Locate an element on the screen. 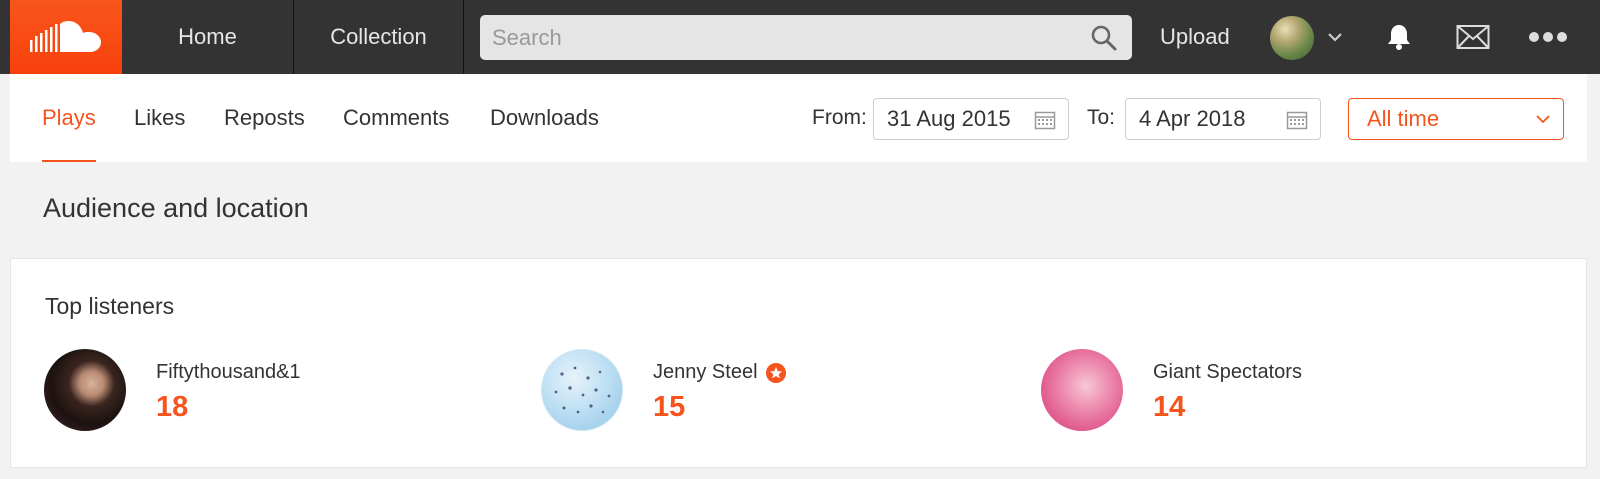  to-label: To: is located at coordinates (1101, 117).